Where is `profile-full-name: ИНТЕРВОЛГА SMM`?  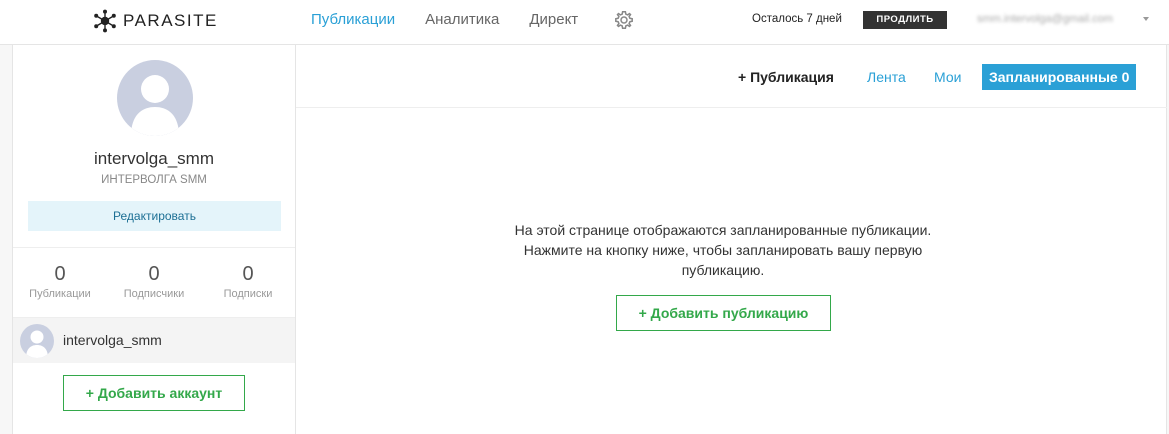
profile-full-name: ИНТЕРВОЛГА SMM is located at coordinates (154, 180).